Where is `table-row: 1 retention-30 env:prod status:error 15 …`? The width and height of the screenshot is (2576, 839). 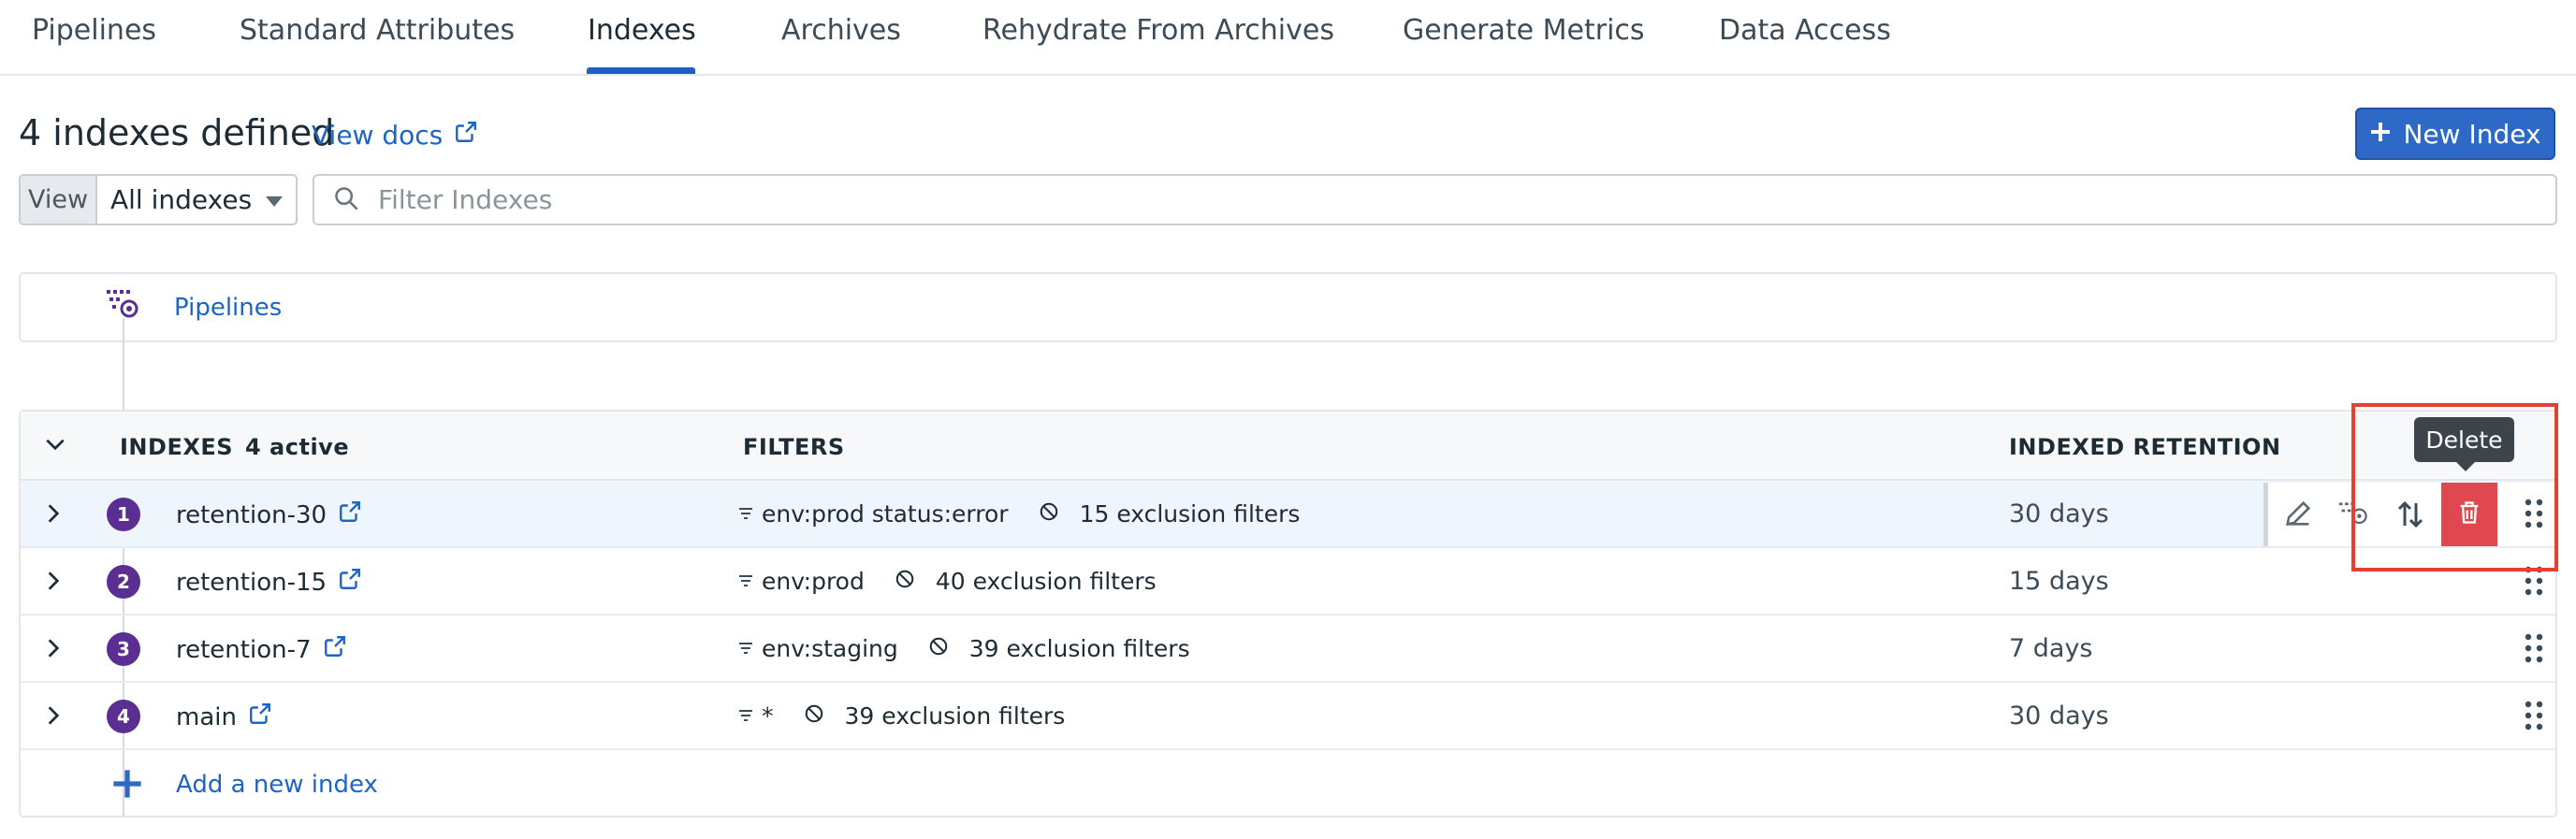 table-row: 1 retention-30 env:prod status:error 15 … is located at coordinates (1290, 514).